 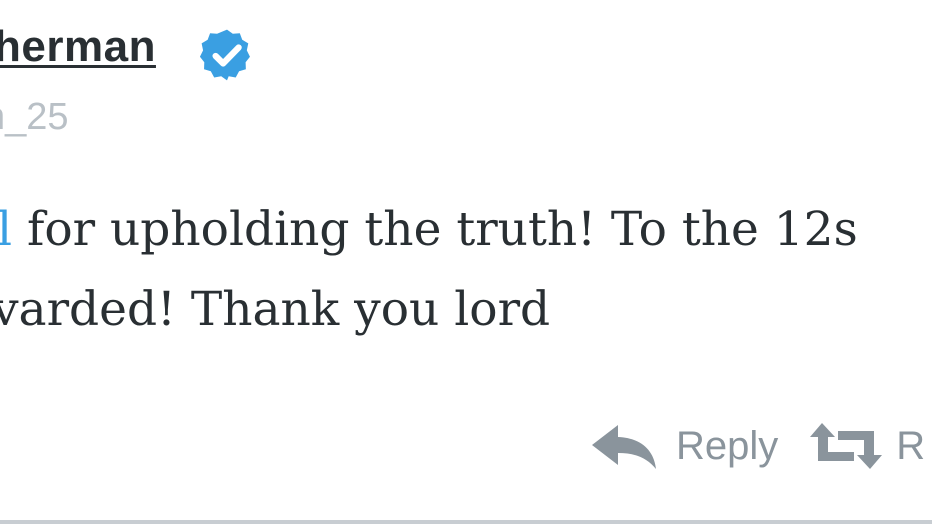 I want to click on author-display-name: herman, so click(x=78, y=47).